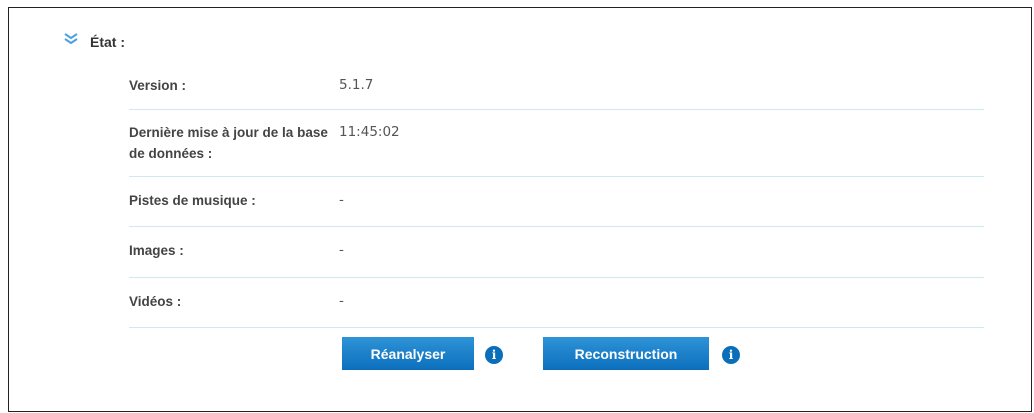 The image size is (1034, 413). I want to click on status-label: Images :, so click(156, 250).